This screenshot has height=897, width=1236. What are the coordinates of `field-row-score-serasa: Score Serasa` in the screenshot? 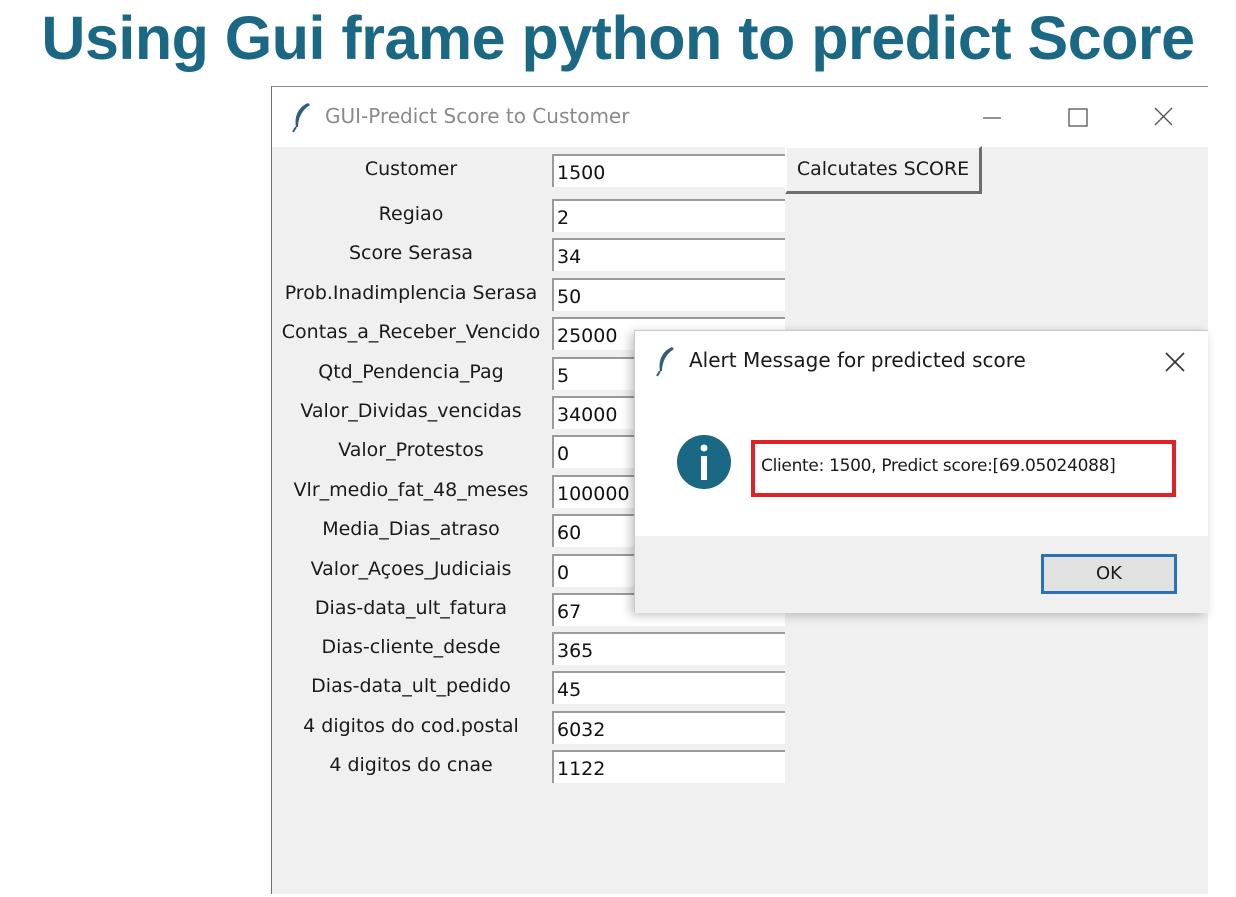 It's located at (532, 254).